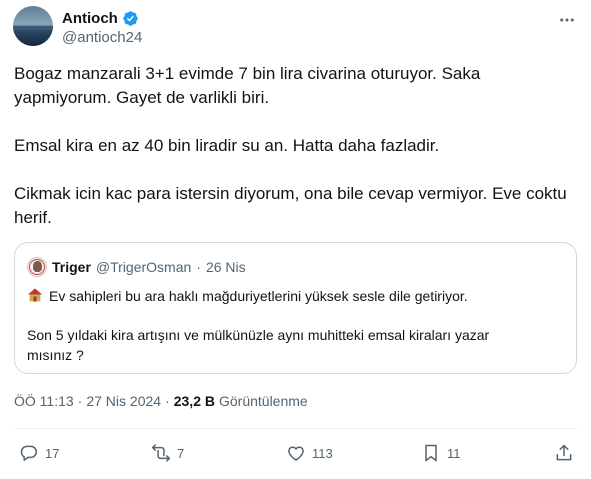  I want to click on verified-badge-icon, so click(130, 18).